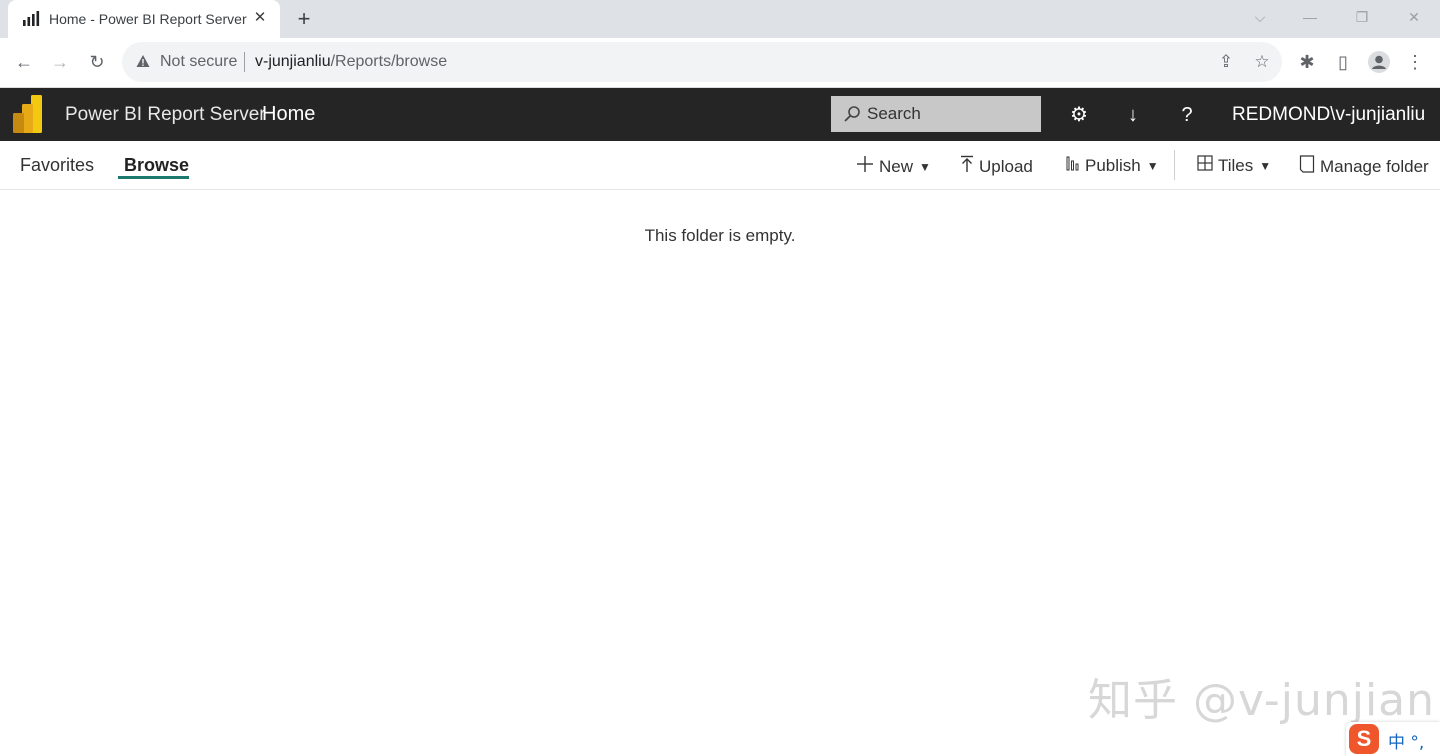  What do you see at coordinates (1079, 115) in the screenshot?
I see `gear-icon: ⚙` at bounding box center [1079, 115].